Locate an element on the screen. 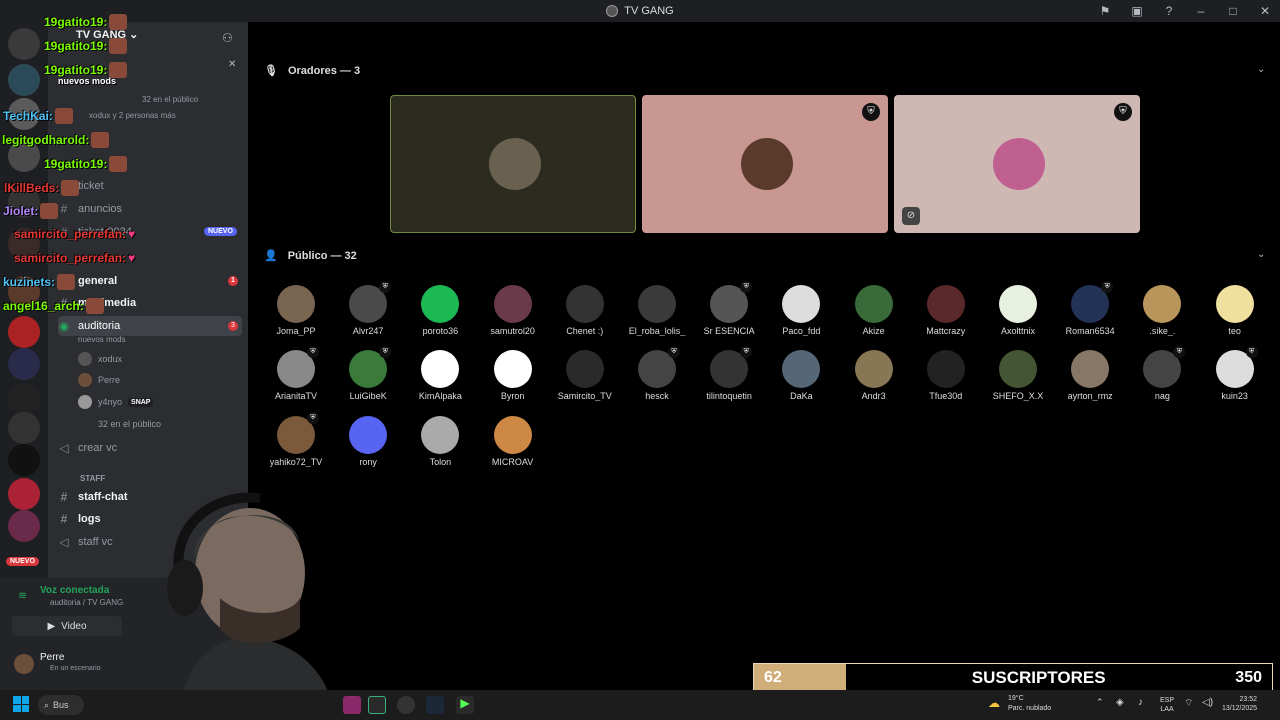 This screenshot has width=1280, height=720. audience-member: ⛨ Roman6534 is located at coordinates (1090, 308).